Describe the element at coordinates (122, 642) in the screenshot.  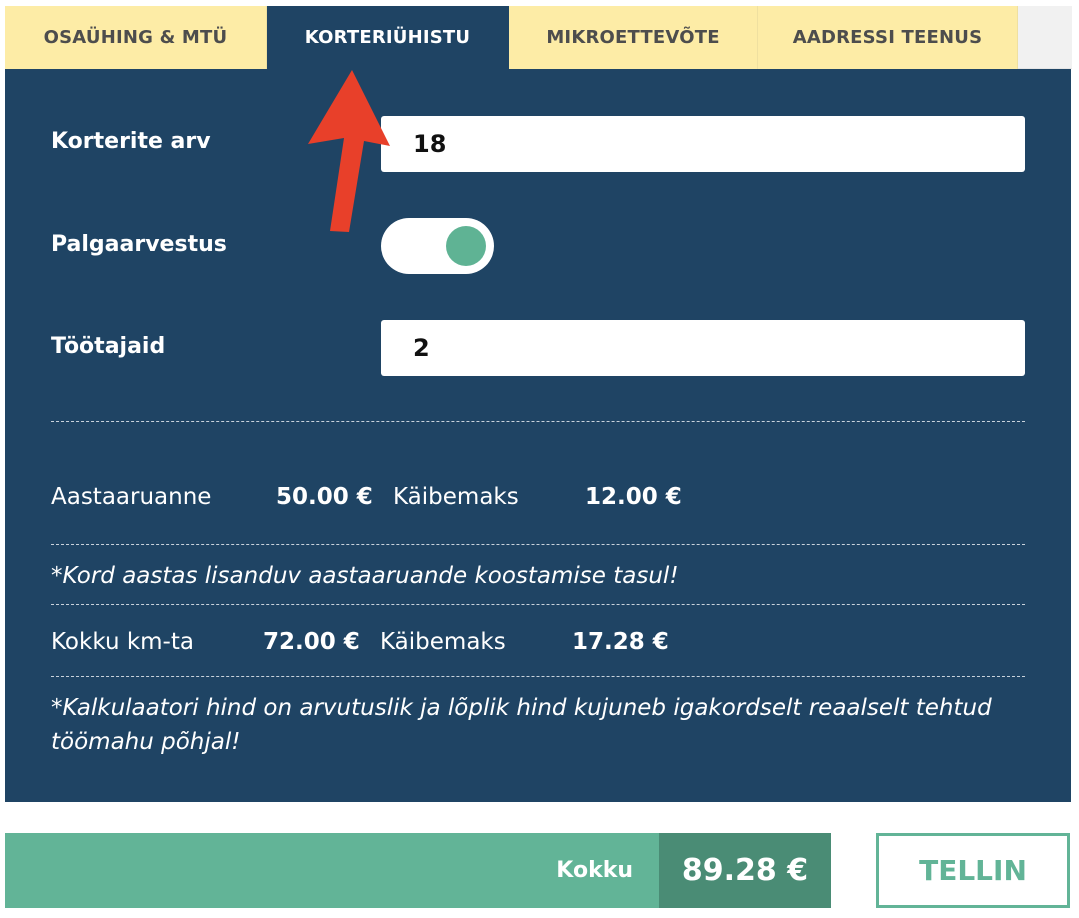
I see `total-ex-vat-label: Kokku km-ta` at that location.